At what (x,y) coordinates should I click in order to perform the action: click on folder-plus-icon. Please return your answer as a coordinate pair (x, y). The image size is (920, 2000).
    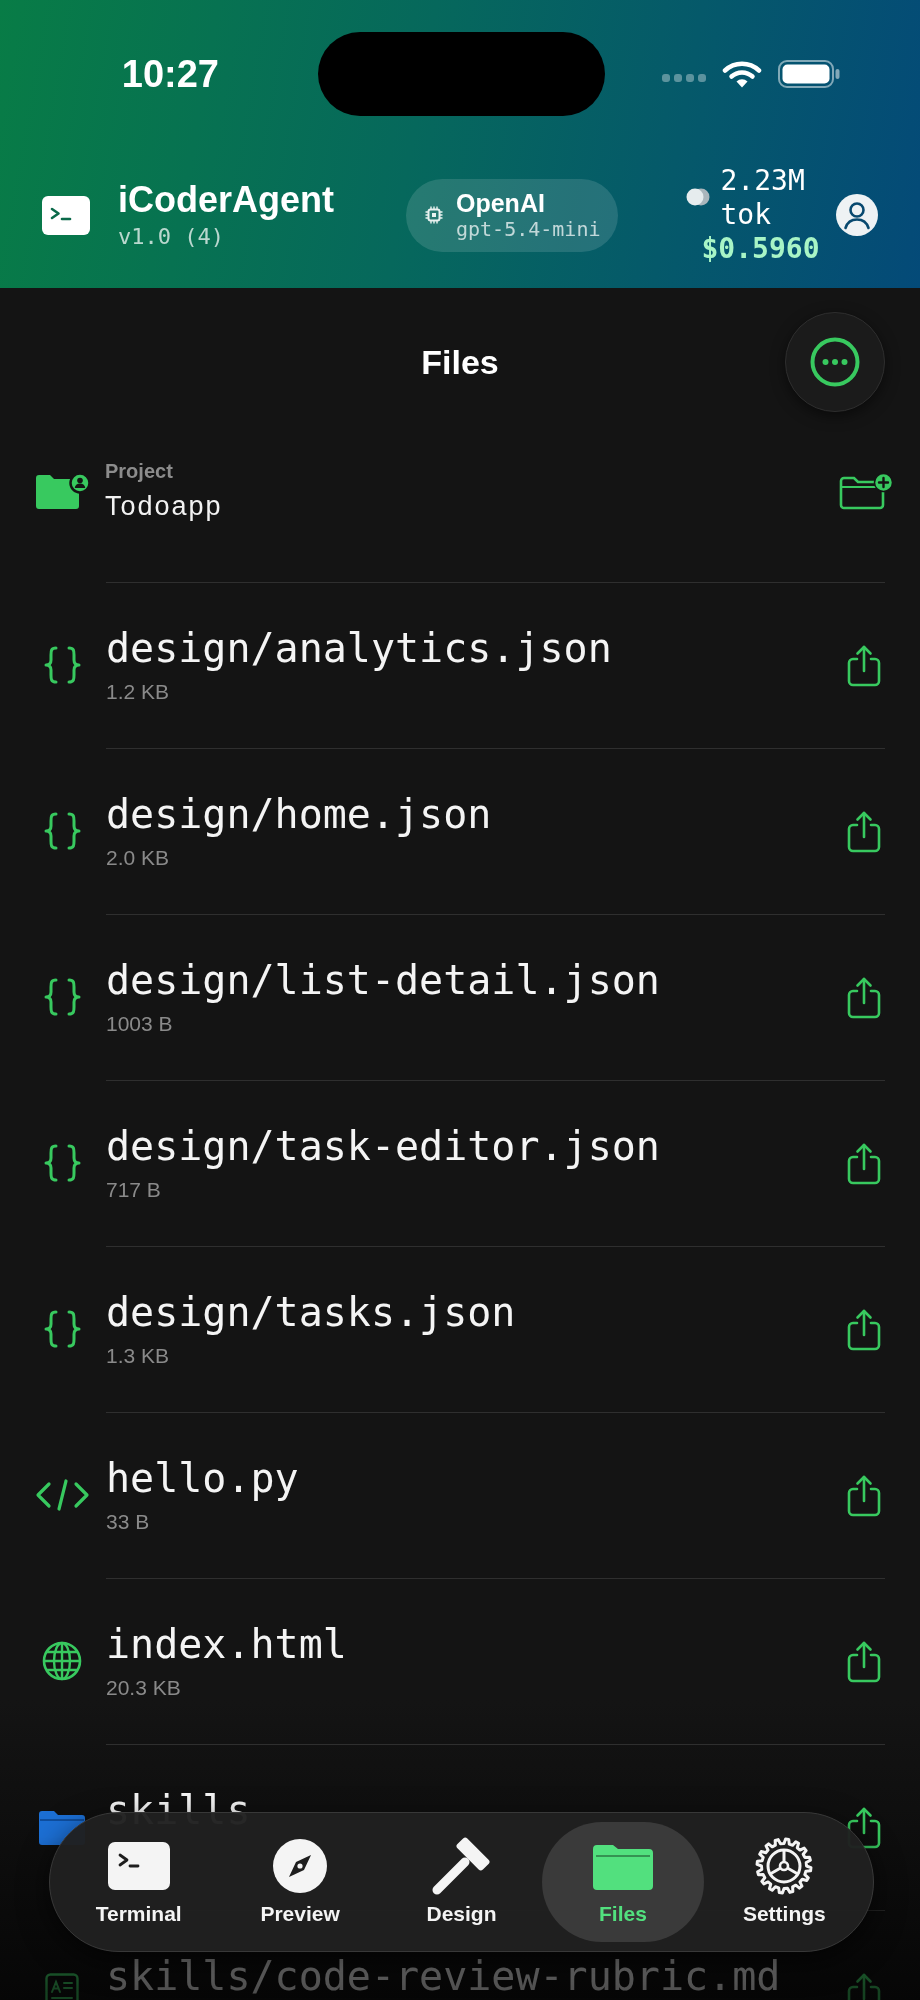
    Looking at the image, I should click on (866, 491).